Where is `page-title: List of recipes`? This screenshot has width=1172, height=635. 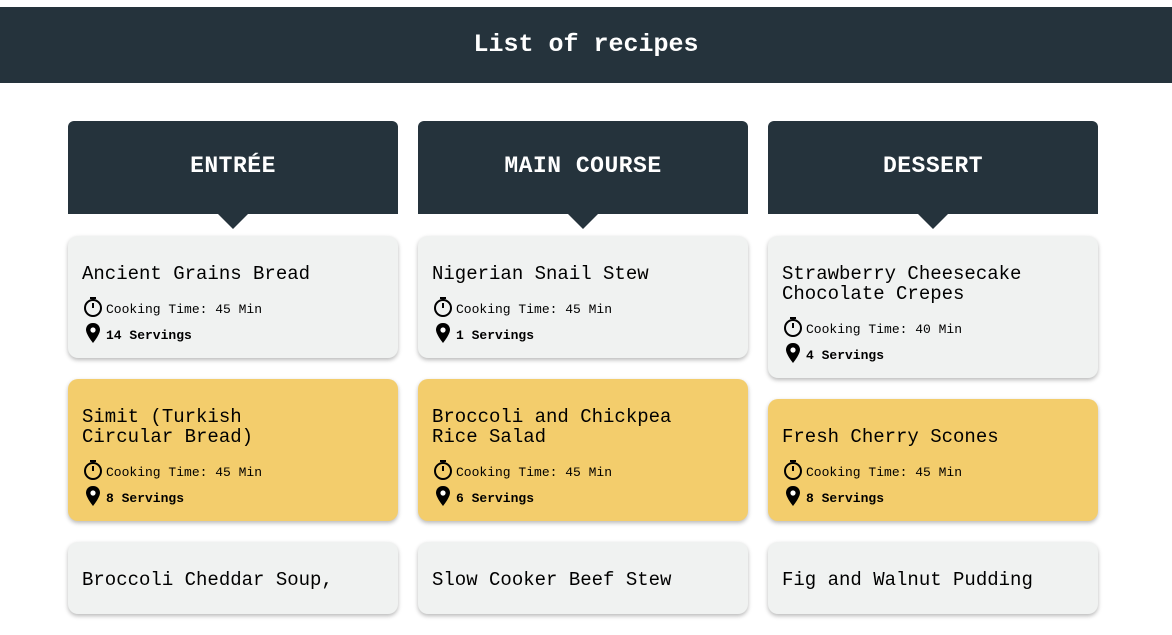
page-title: List of recipes is located at coordinates (586, 44).